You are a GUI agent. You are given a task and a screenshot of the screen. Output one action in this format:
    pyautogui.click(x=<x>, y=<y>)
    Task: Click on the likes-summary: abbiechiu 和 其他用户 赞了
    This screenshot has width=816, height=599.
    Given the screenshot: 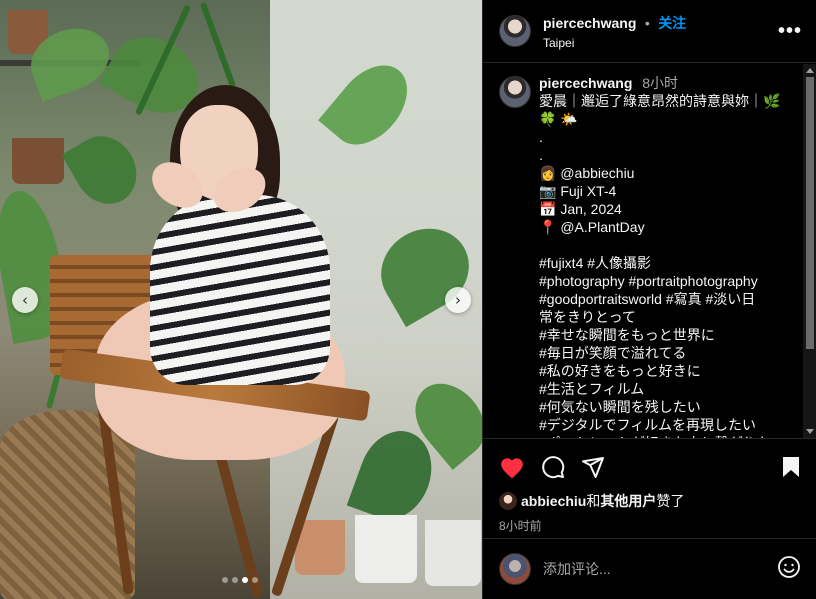 What is the action you would take?
    pyautogui.click(x=650, y=501)
    